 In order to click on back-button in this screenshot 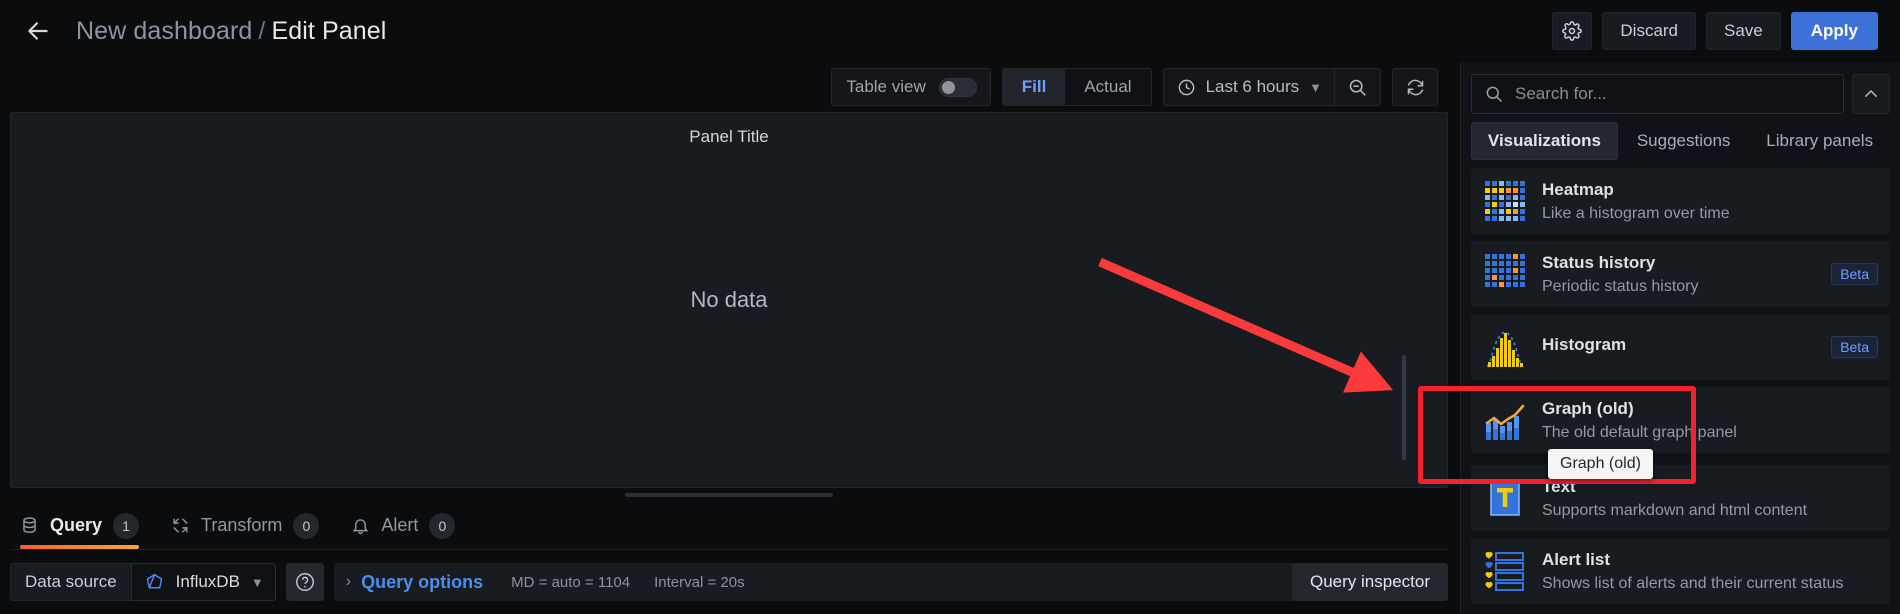, I will do `click(38, 31)`.